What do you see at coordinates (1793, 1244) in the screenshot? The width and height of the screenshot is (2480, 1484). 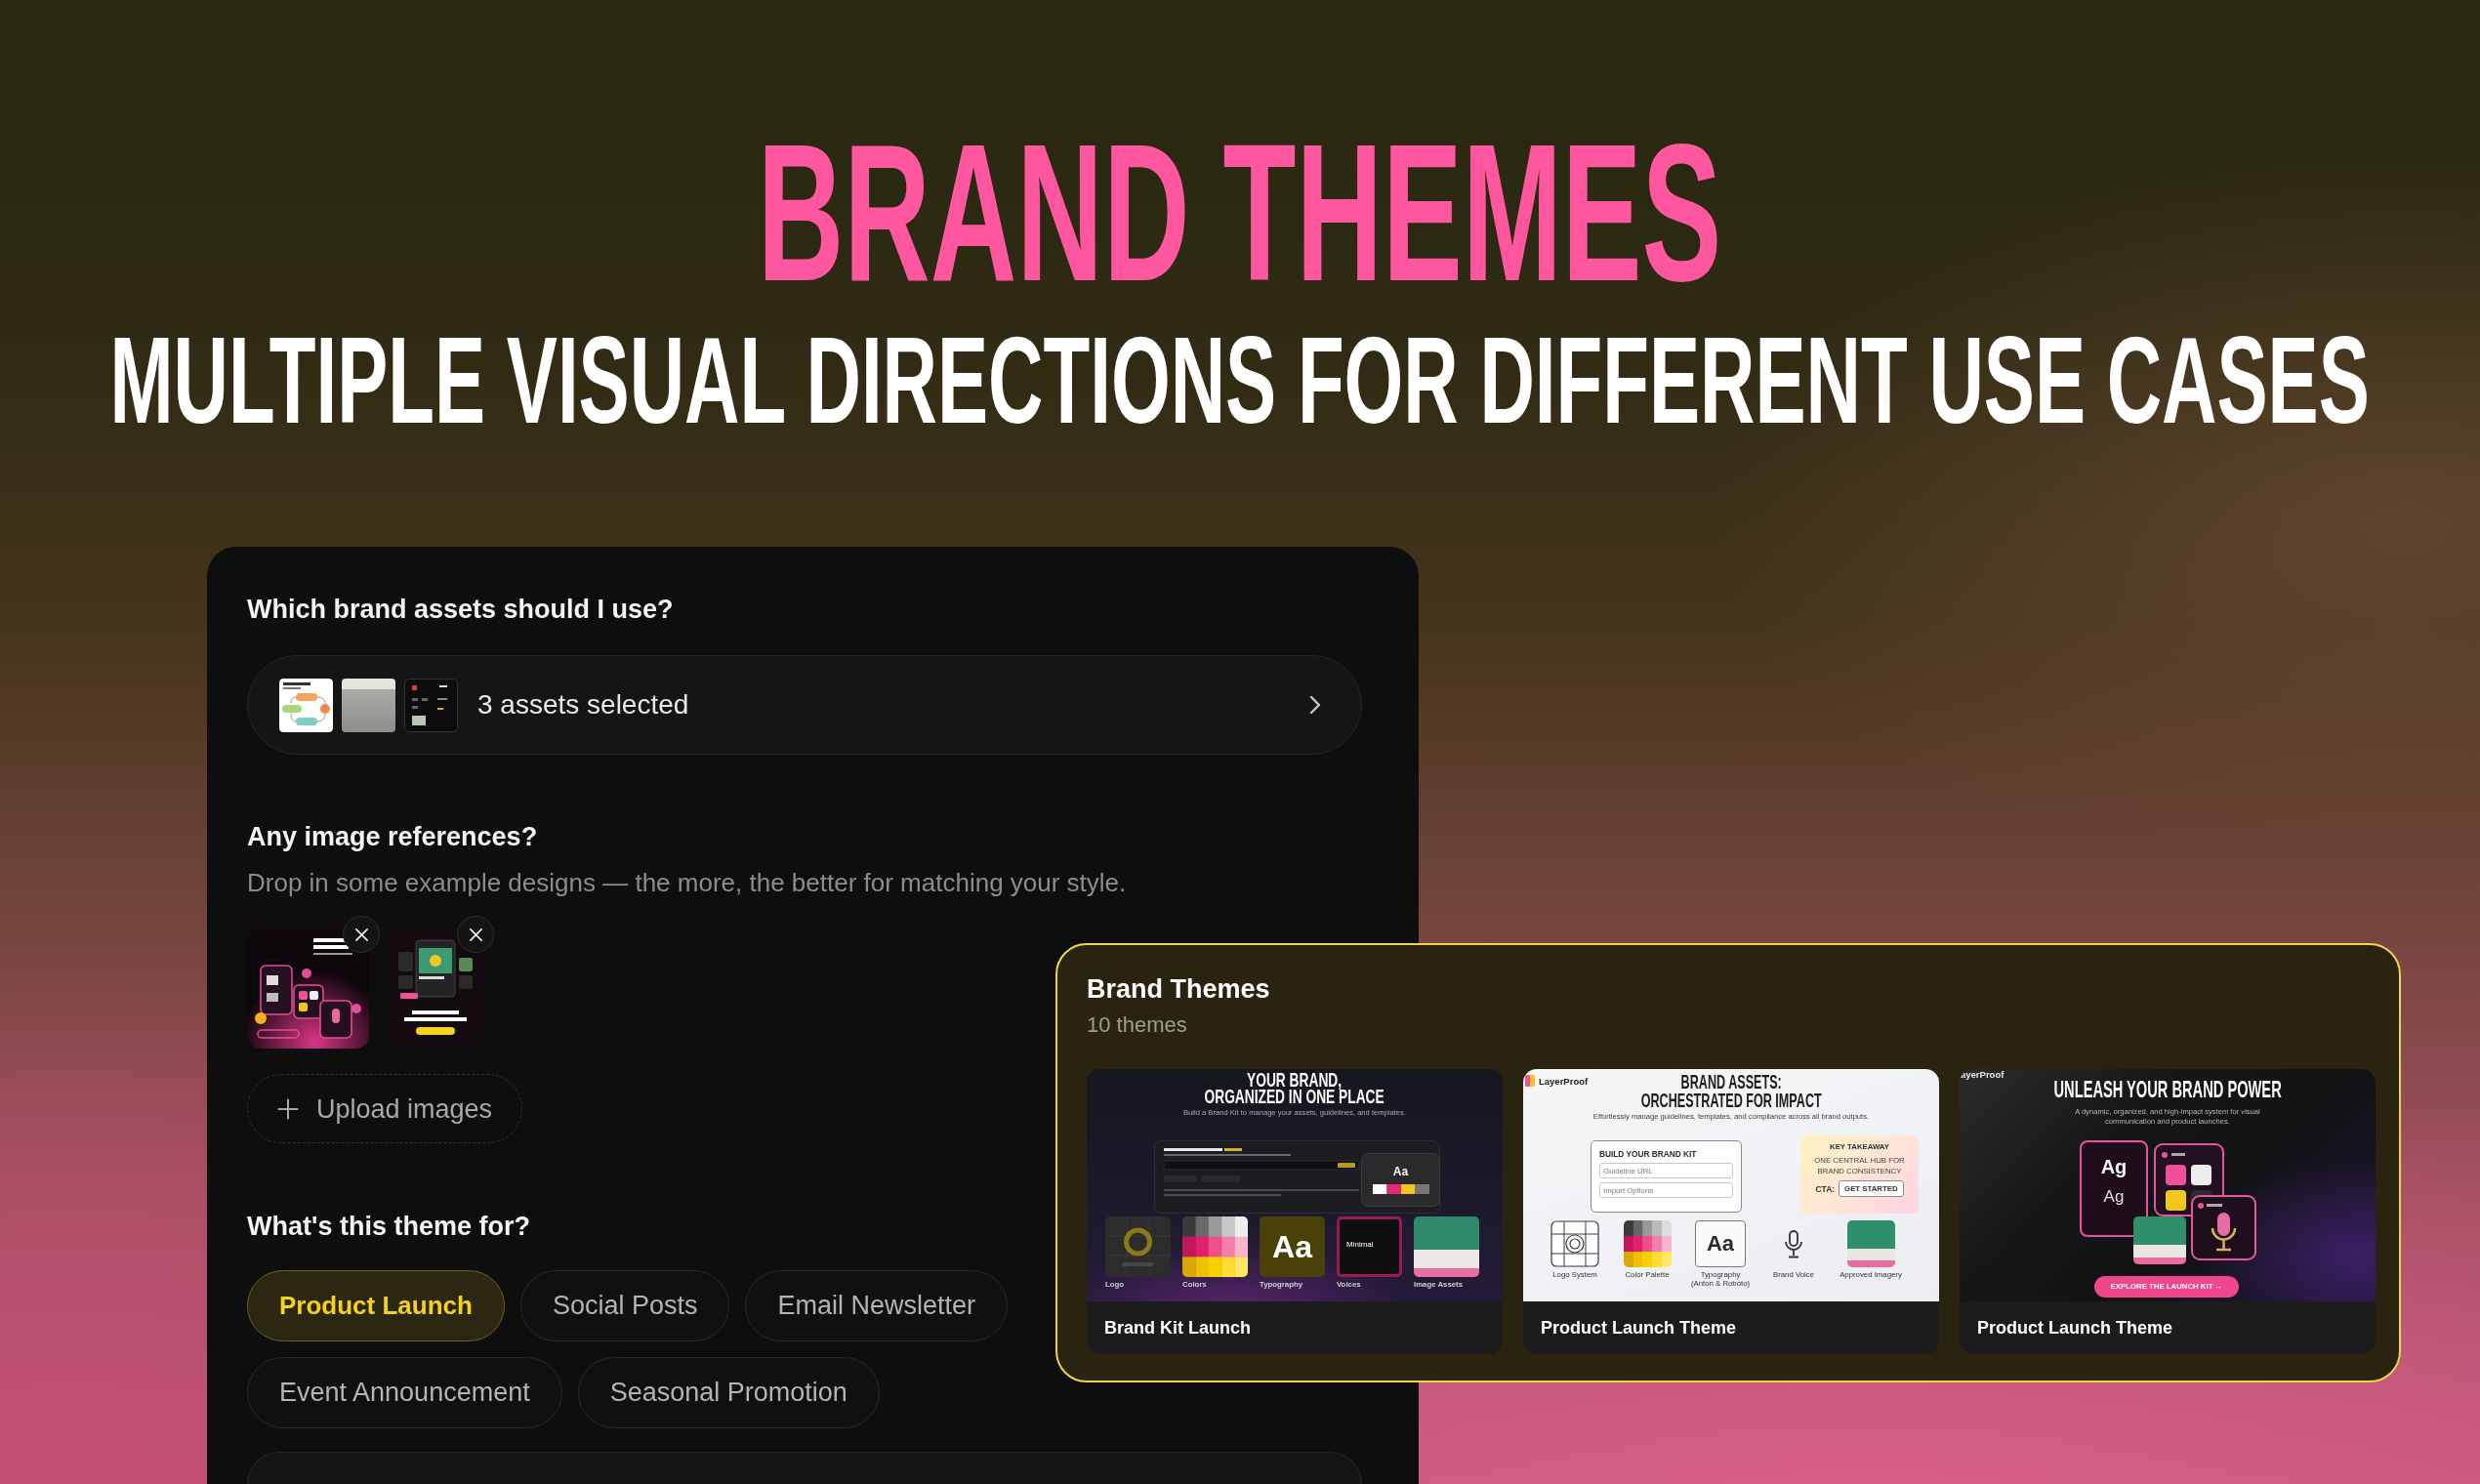 I see `microphone-icon` at bounding box center [1793, 1244].